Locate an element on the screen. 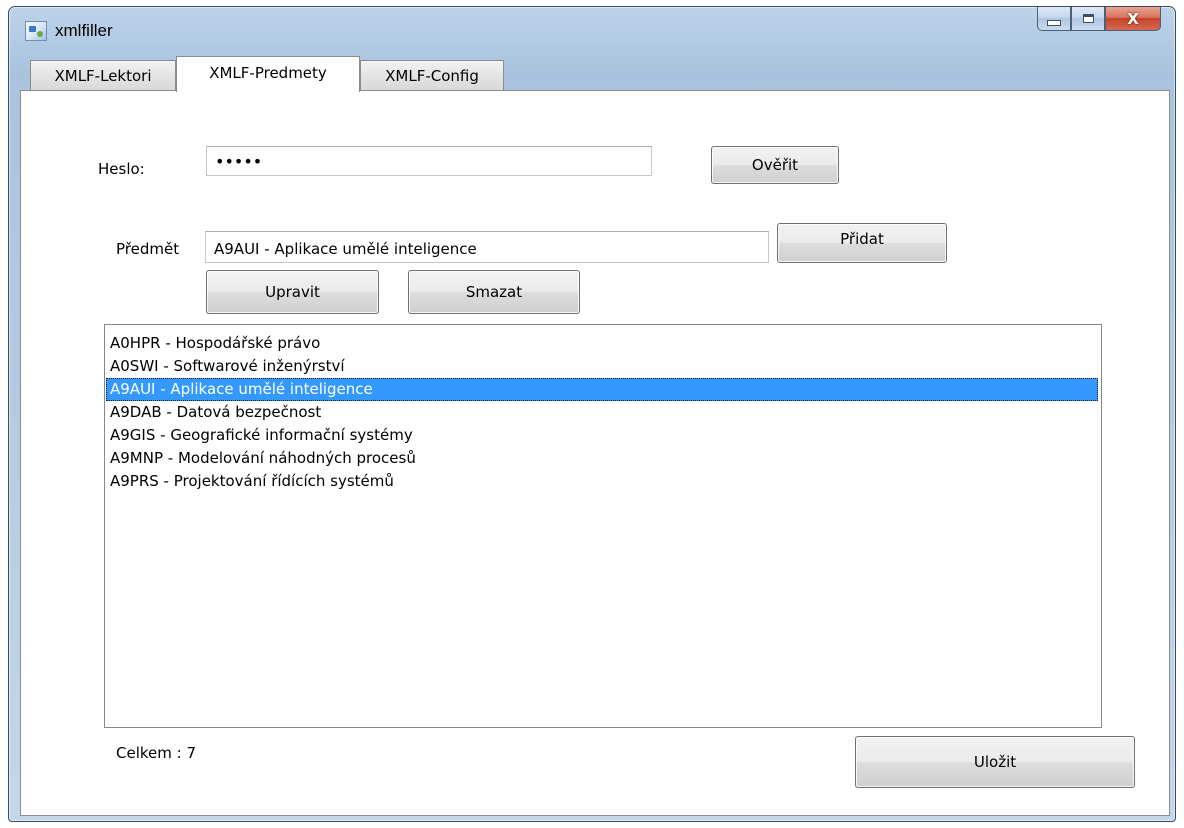 Image resolution: width=1184 pixels, height=828 pixels. total-count: Celkem : 7 is located at coordinates (156, 753).